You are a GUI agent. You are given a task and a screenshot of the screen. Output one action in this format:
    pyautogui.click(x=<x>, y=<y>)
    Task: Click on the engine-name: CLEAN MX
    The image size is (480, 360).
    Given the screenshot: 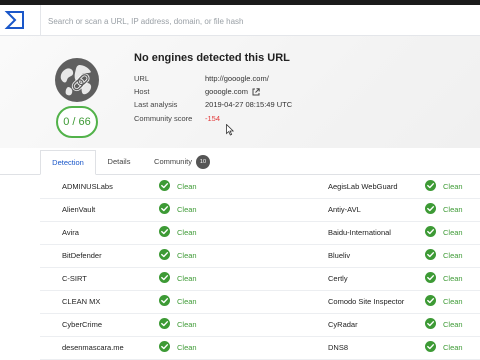 What is the action you would take?
    pyautogui.click(x=81, y=301)
    